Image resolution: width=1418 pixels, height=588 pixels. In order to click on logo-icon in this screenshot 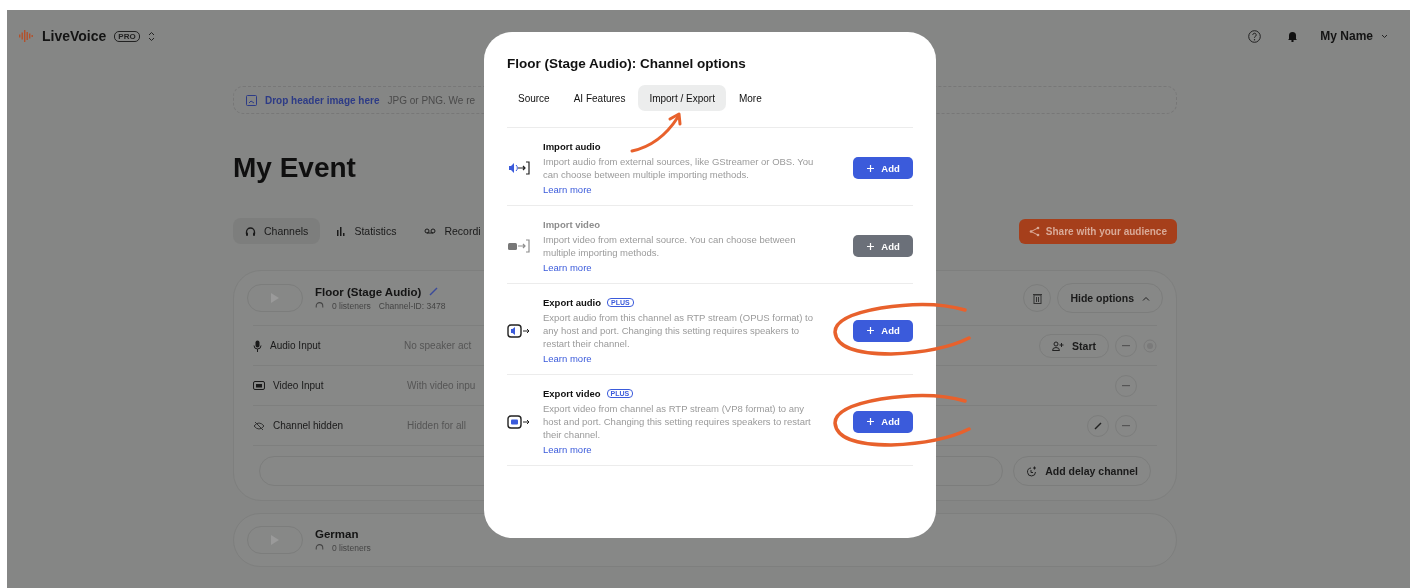, I will do `click(26, 36)`.